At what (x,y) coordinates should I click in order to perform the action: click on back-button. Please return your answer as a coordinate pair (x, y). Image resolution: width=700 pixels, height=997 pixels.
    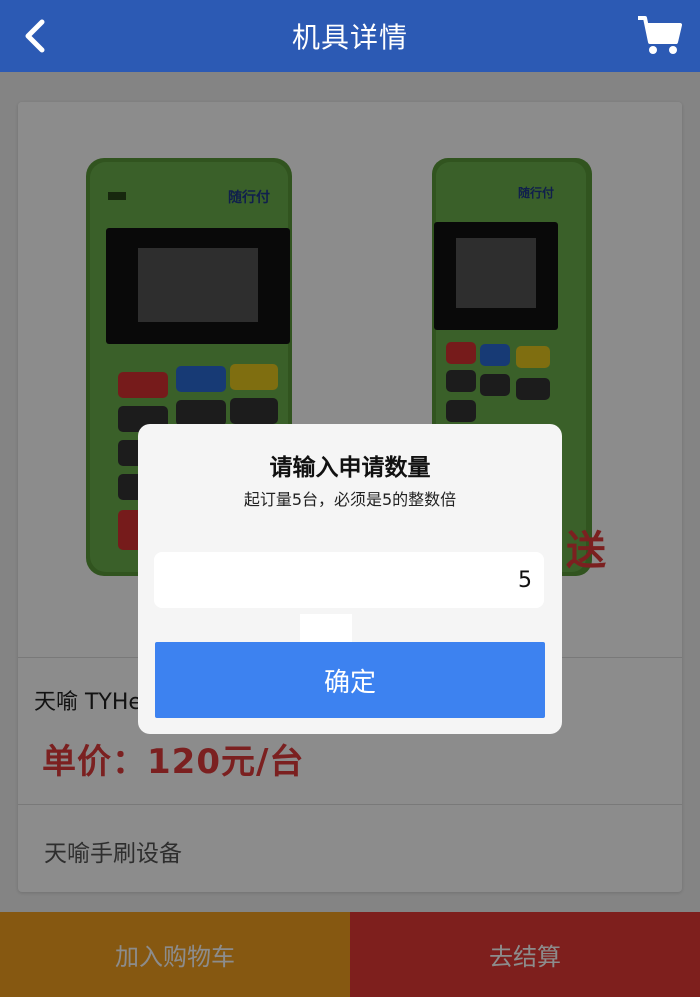
    Looking at the image, I should click on (42, 36).